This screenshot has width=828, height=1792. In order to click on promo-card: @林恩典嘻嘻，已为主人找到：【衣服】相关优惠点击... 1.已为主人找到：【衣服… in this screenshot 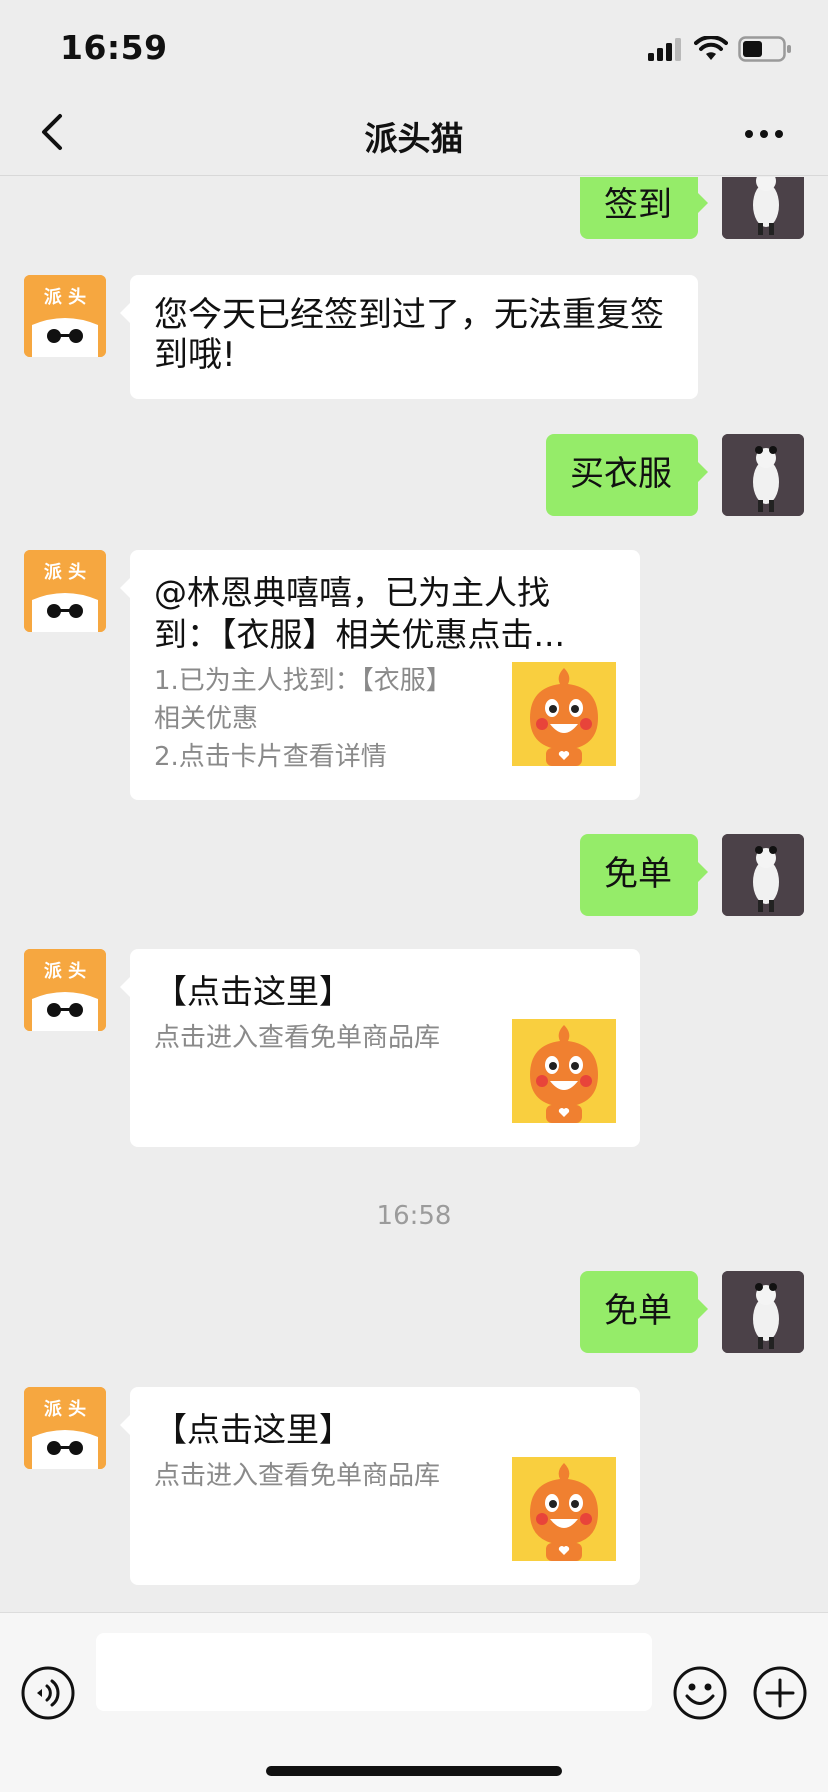, I will do `click(380, 675)`.